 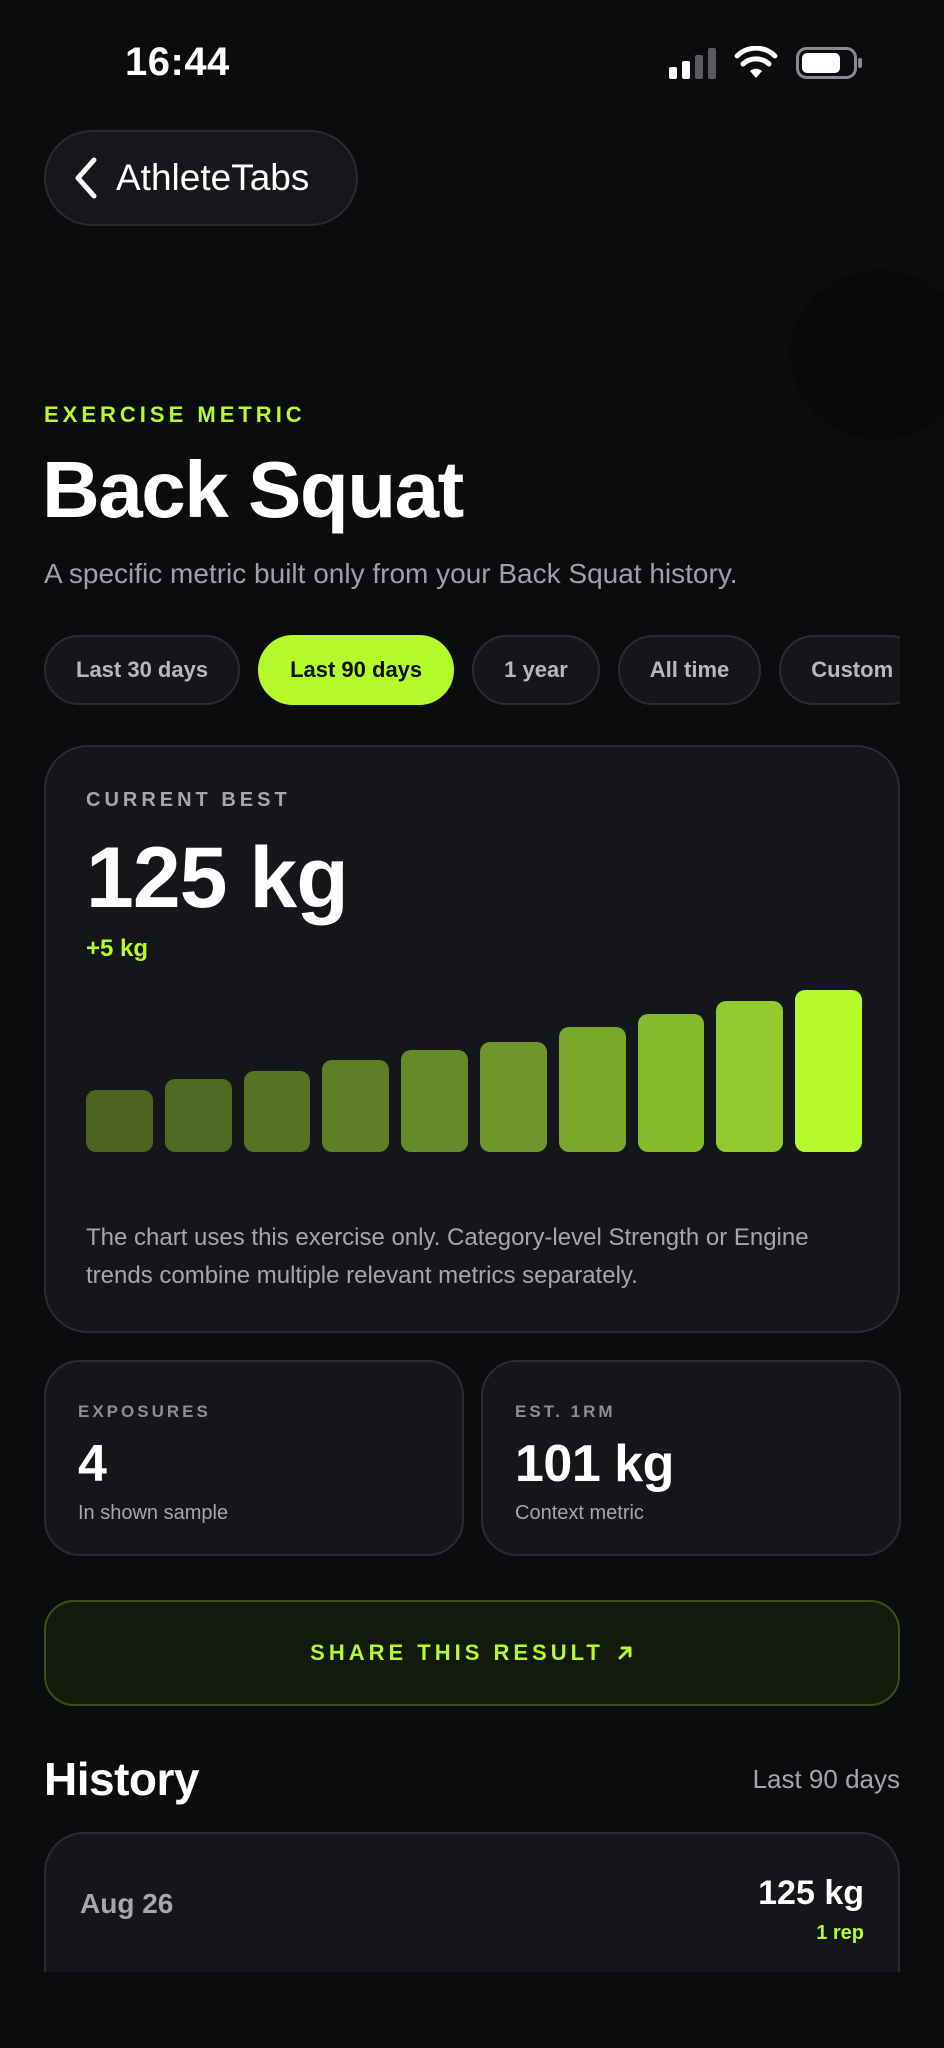 What do you see at coordinates (867, 355) in the screenshot?
I see `background-decoration` at bounding box center [867, 355].